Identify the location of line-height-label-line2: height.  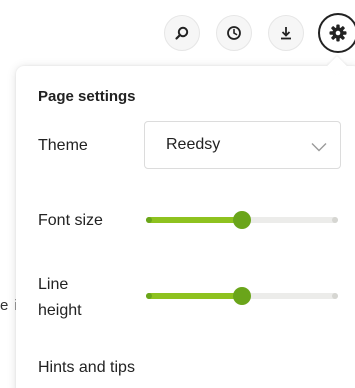
(60, 310).